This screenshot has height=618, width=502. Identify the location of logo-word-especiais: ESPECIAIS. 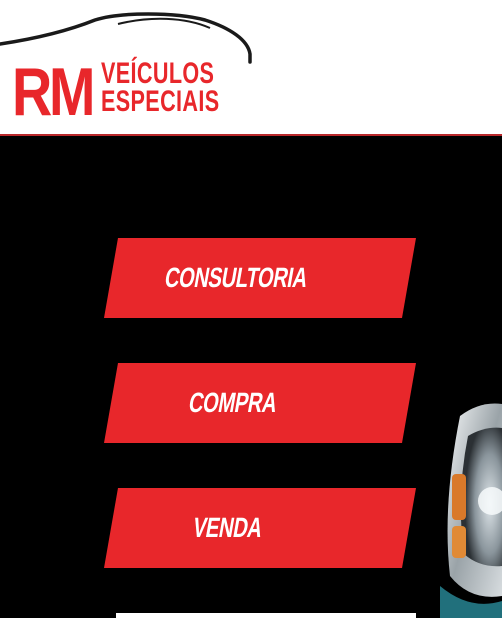
(160, 101).